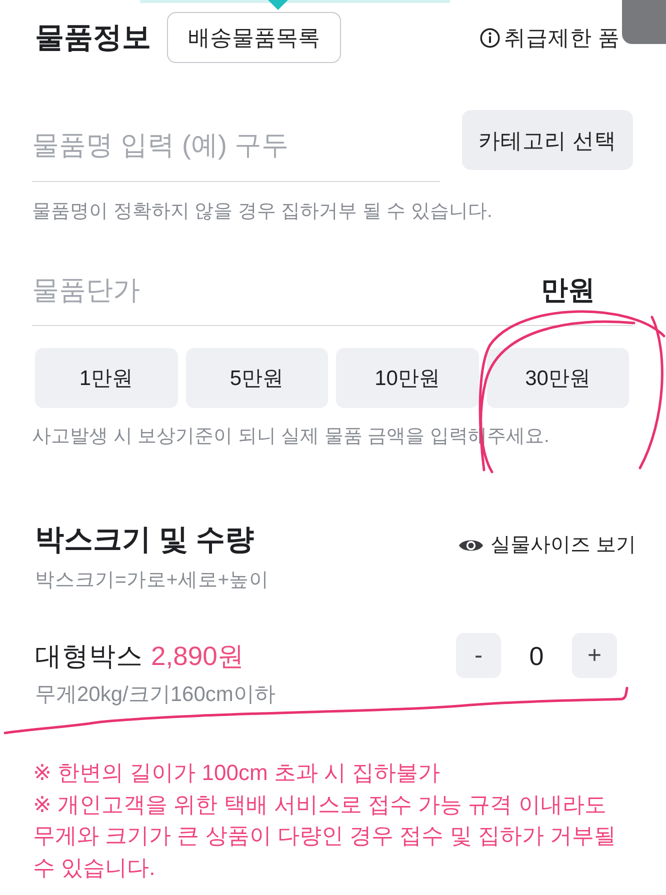  What do you see at coordinates (286, 290) in the screenshot?
I see `price-input: 물품단가` at bounding box center [286, 290].